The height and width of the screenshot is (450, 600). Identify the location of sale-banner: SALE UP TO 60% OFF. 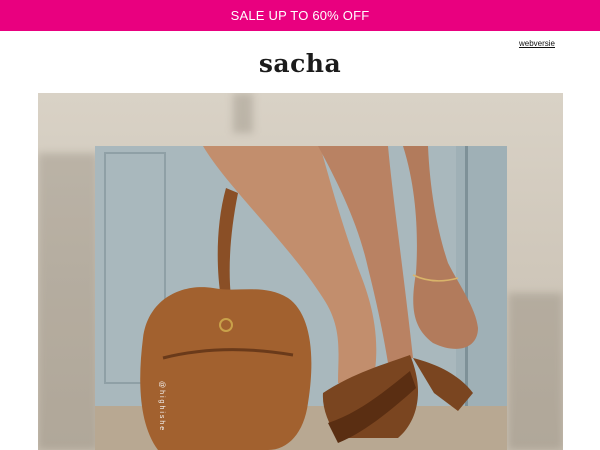
(300, 15).